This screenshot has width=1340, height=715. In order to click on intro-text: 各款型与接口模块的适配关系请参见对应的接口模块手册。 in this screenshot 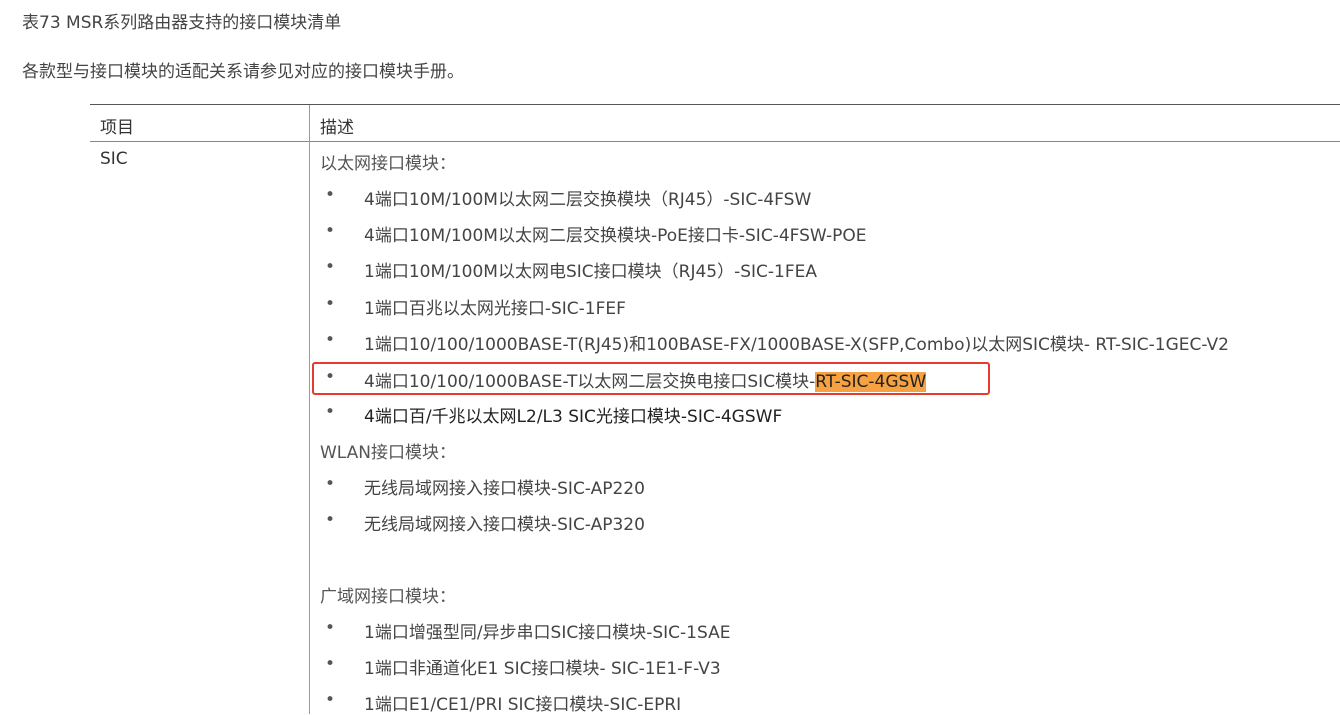, I will do `click(243, 72)`.